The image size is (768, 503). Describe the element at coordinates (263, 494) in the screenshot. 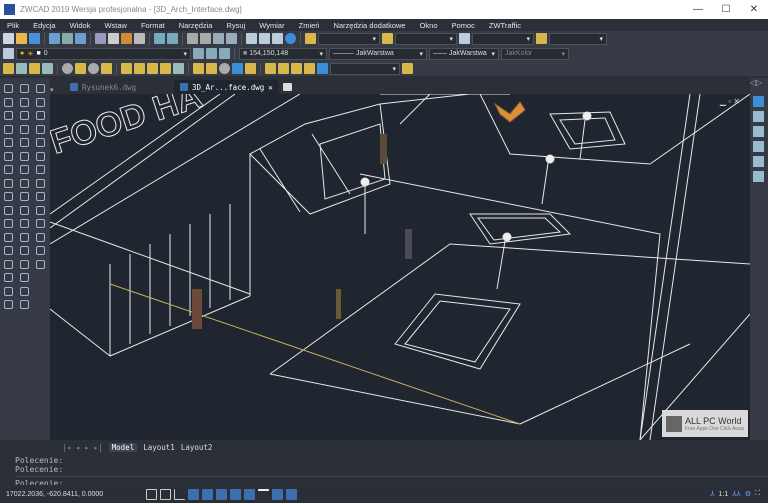

I see `lineweight-icon` at that location.